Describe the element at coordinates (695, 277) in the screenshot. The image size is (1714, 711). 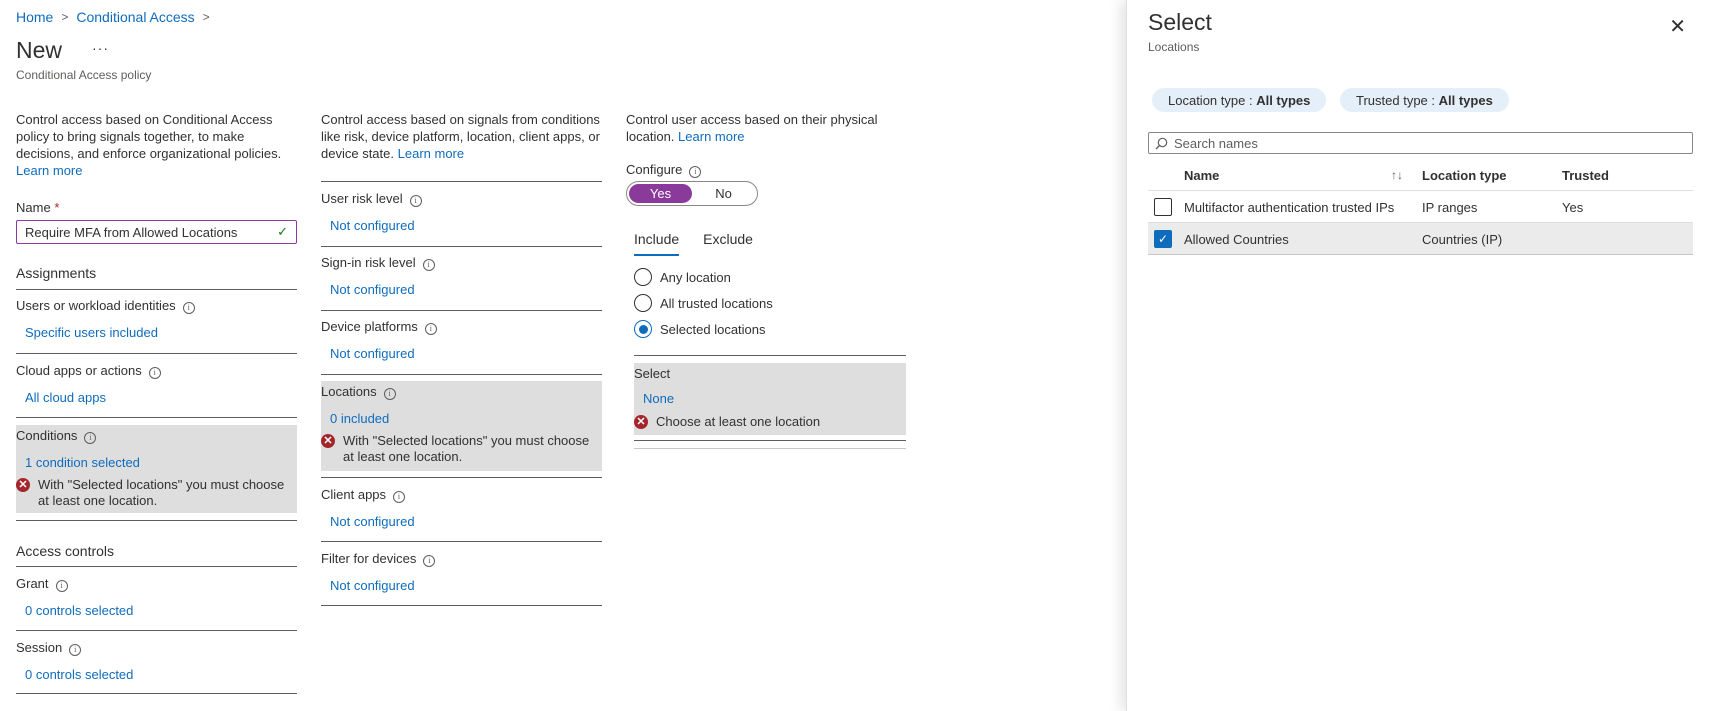
I see `radio-any-label: Any location` at that location.